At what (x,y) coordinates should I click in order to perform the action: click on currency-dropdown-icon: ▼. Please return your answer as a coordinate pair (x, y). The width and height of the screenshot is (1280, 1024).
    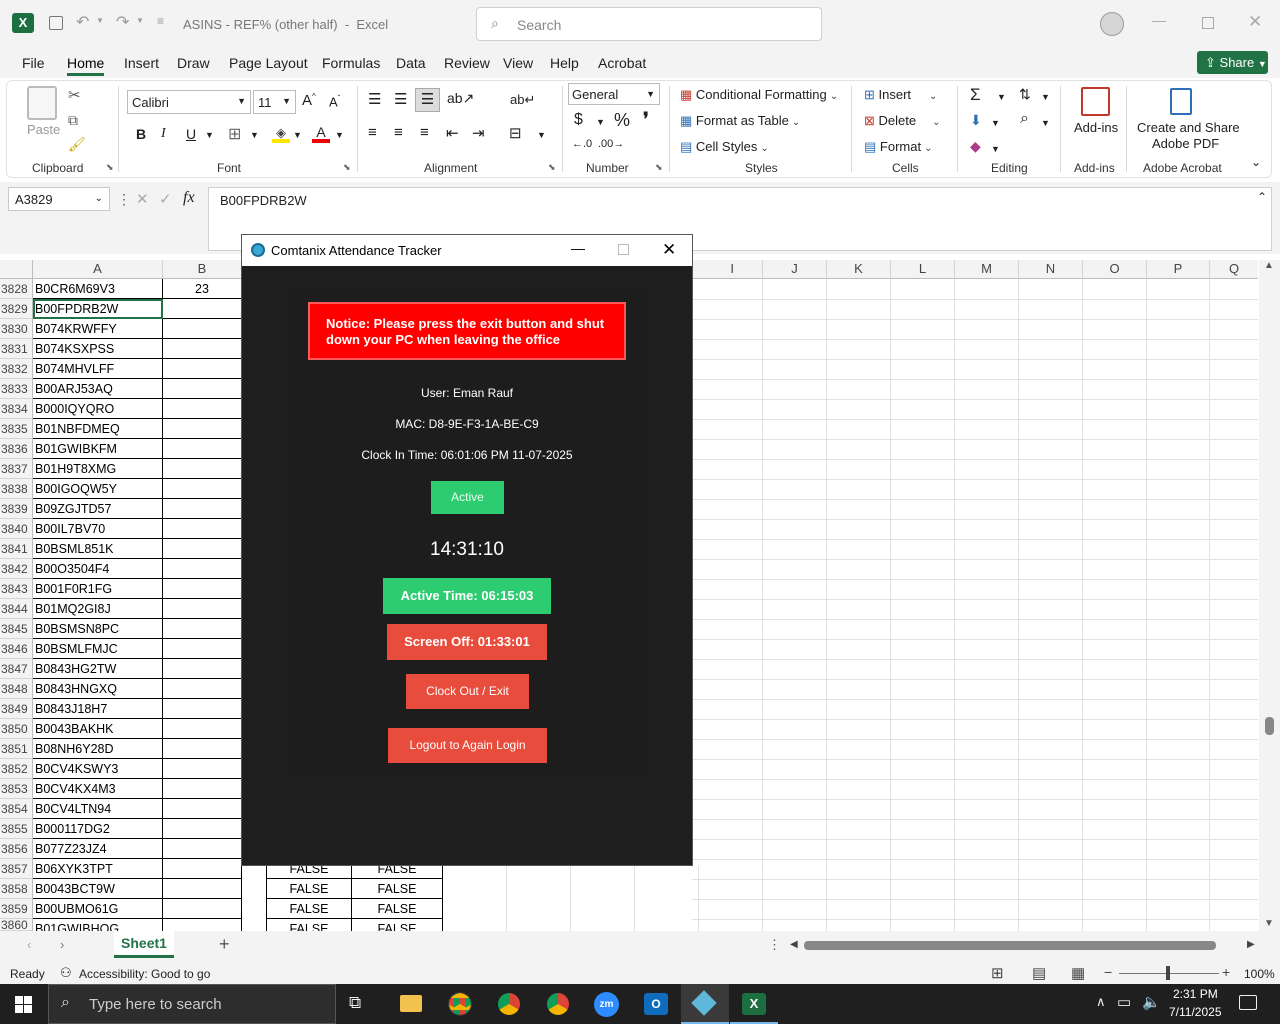
    Looking at the image, I should click on (600, 122).